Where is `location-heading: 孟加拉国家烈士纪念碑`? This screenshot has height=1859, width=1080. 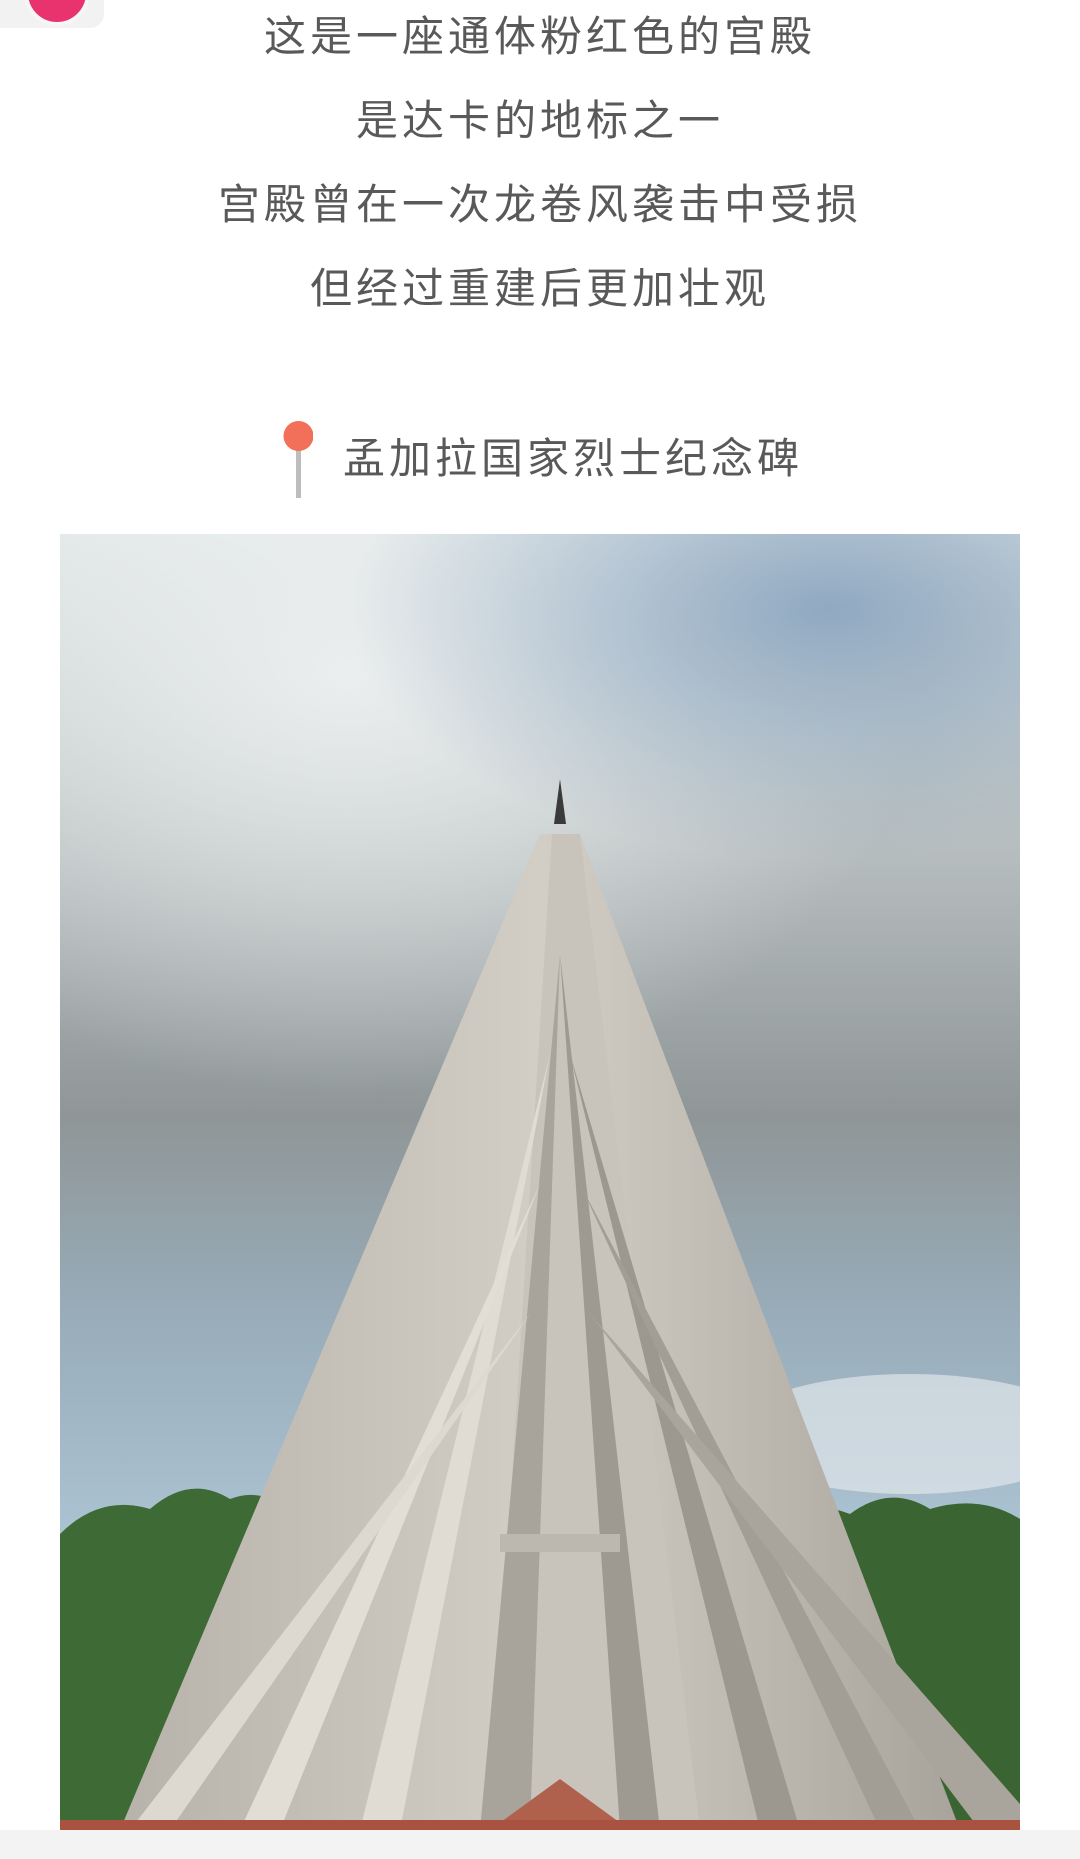
location-heading: 孟加拉国家烈士纪念碑 is located at coordinates (540, 460).